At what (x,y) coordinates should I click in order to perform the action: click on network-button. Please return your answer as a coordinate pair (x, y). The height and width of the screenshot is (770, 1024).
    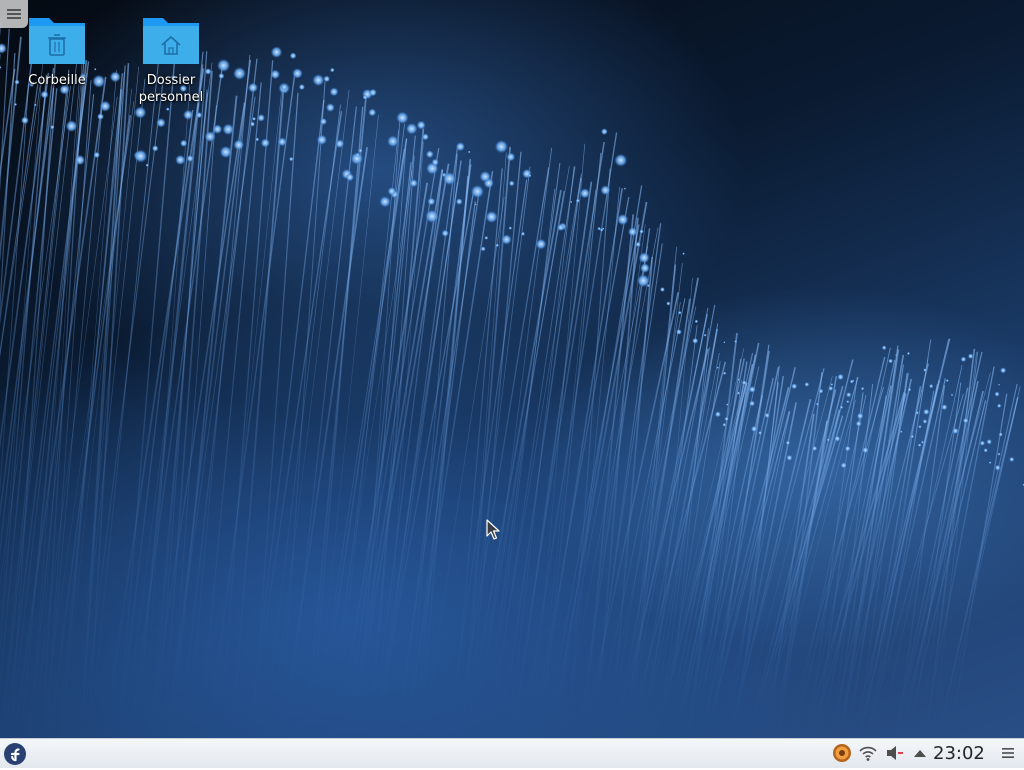
    Looking at the image, I should click on (868, 753).